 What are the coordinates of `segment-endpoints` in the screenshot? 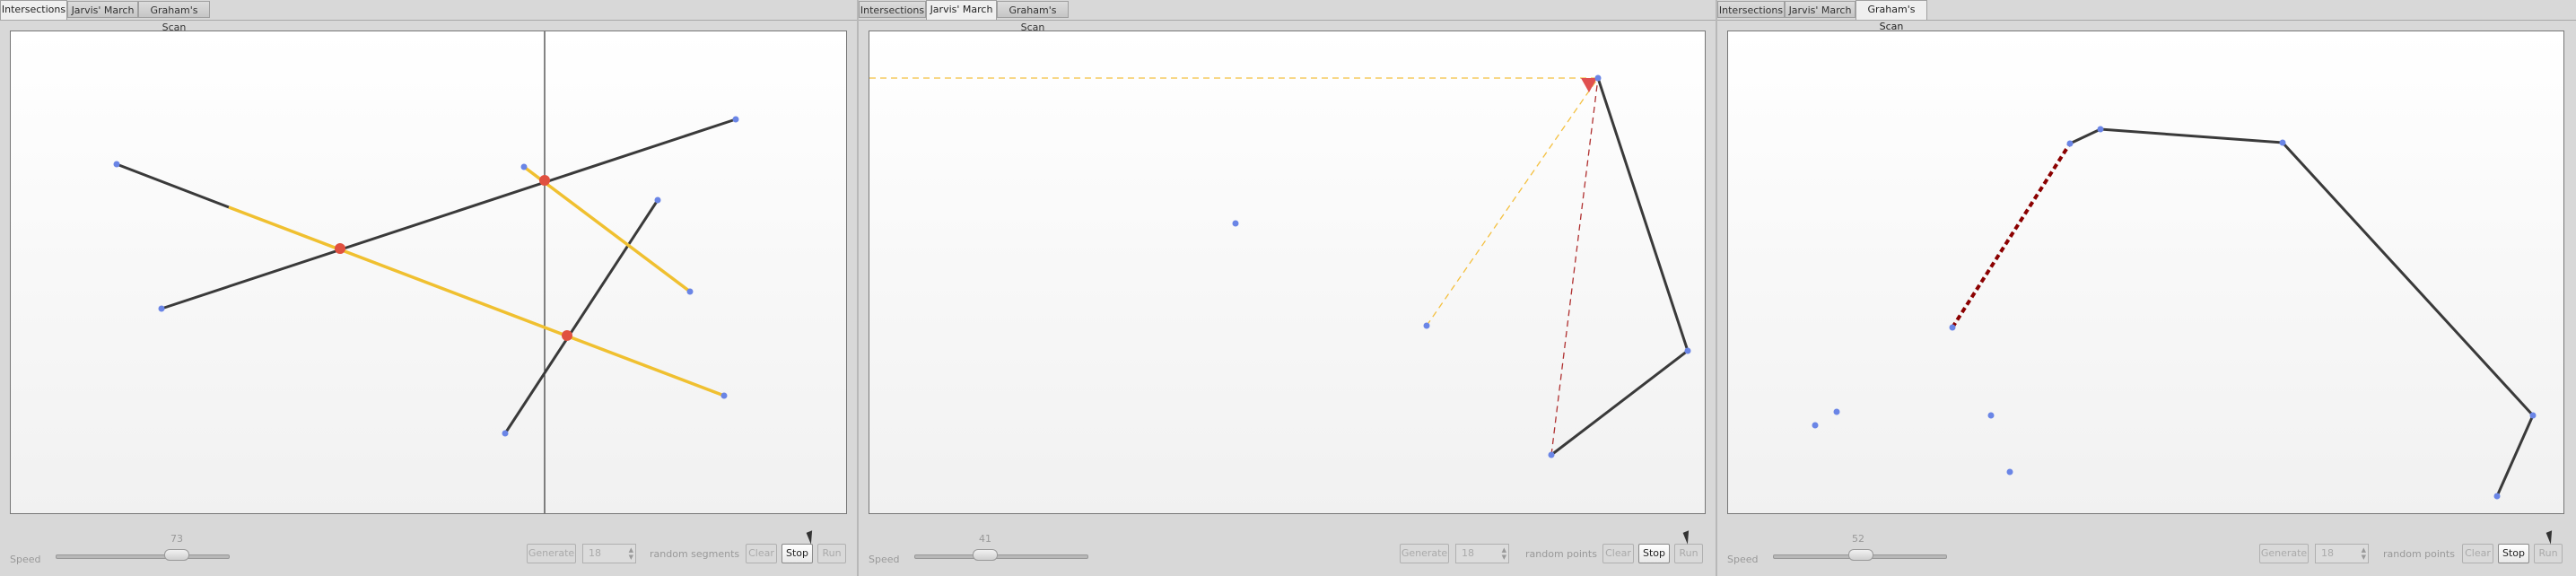 It's located at (426, 276).